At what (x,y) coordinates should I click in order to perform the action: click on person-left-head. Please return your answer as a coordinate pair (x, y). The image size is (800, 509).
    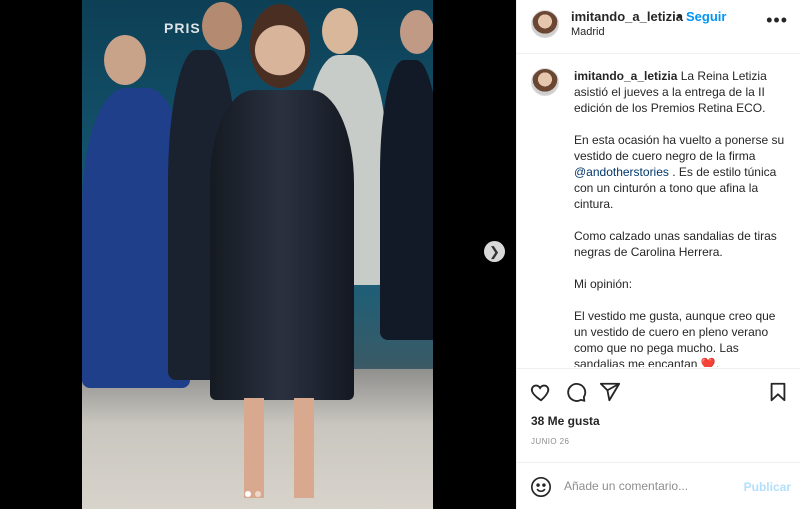
    Looking at the image, I should click on (125, 60).